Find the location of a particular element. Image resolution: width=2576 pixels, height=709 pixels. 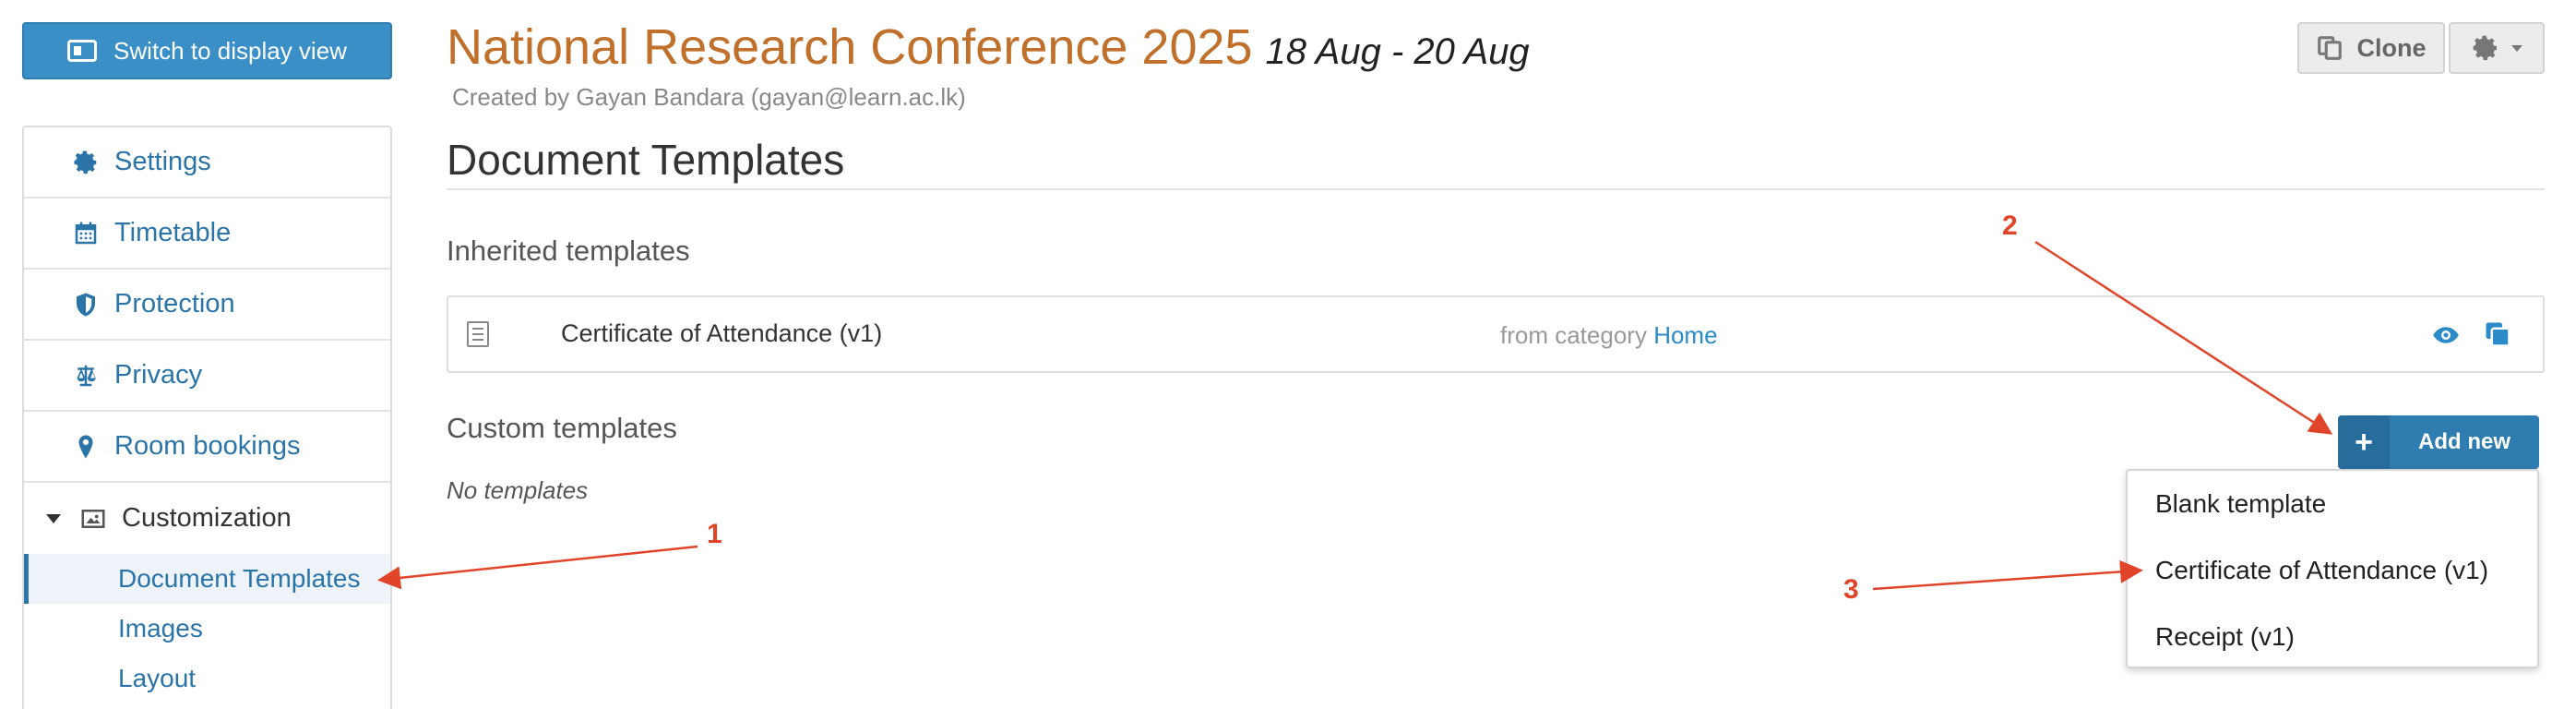

template-source: from category Home is located at coordinates (1609, 336).